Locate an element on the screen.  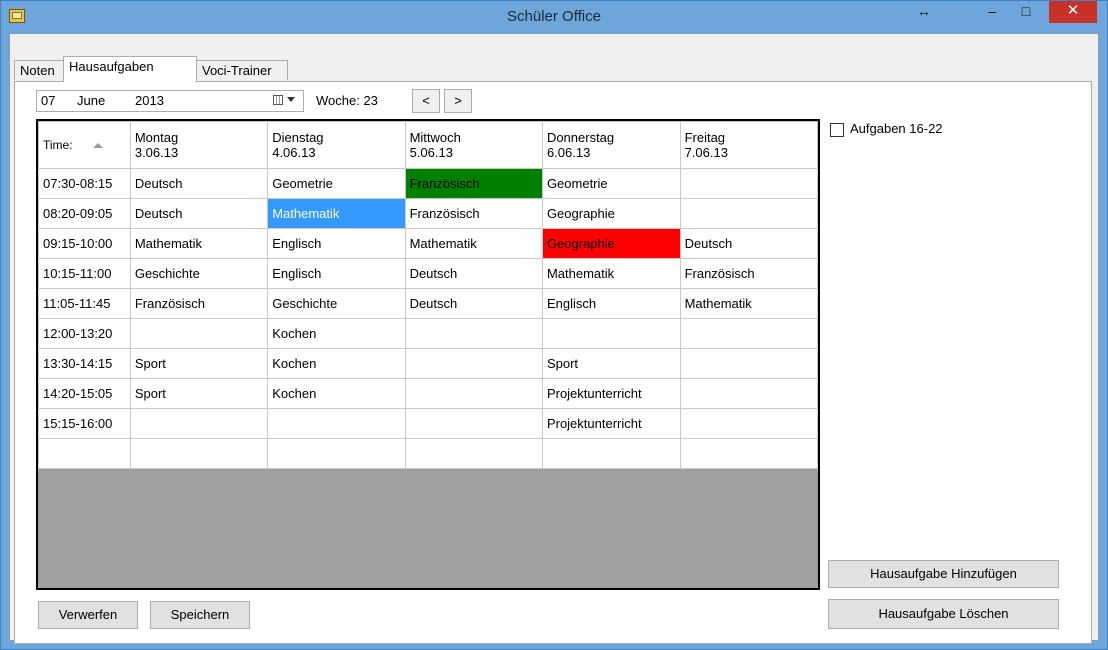
time-cell: 15:15-16:00 is located at coordinates (84, 423).